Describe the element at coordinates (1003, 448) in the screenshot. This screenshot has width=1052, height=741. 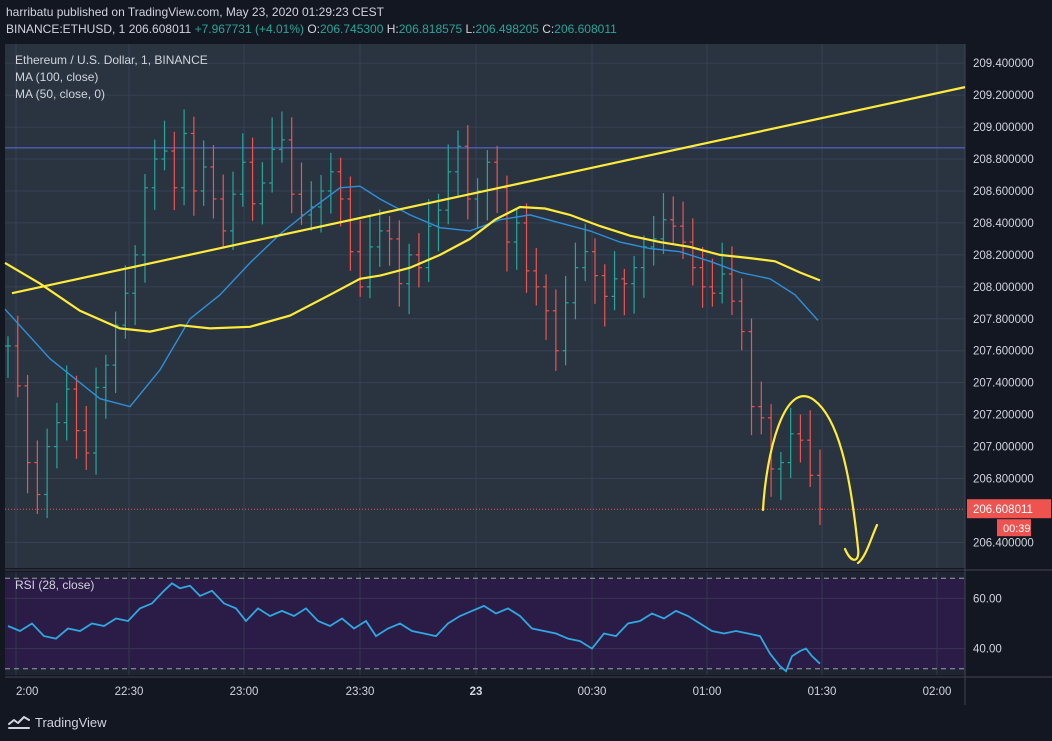
I see `price-tick-label: 207.000000` at that location.